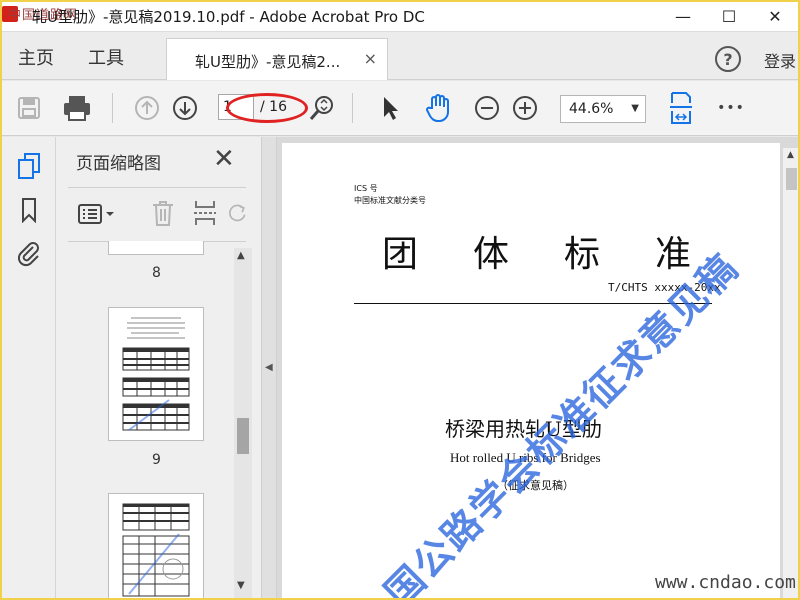  I want to click on zoom-scroll-icon, so click(322, 108).